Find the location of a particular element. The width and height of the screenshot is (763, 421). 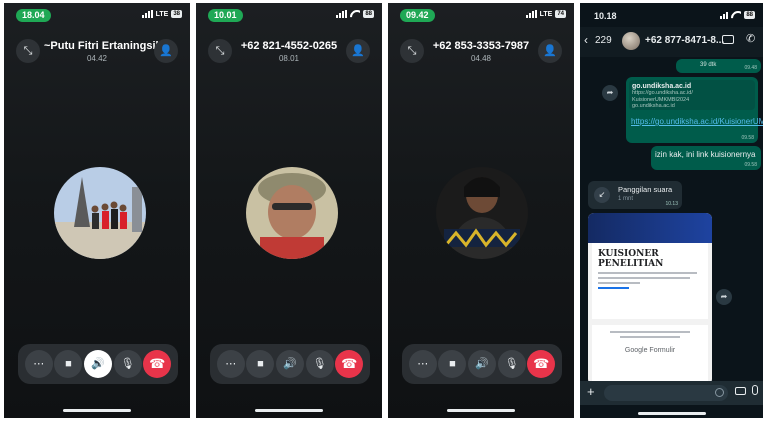

call-header: ⤡ ~Putu Fitri Ertaningsih 04.42 👤 is located at coordinates (97, 52).